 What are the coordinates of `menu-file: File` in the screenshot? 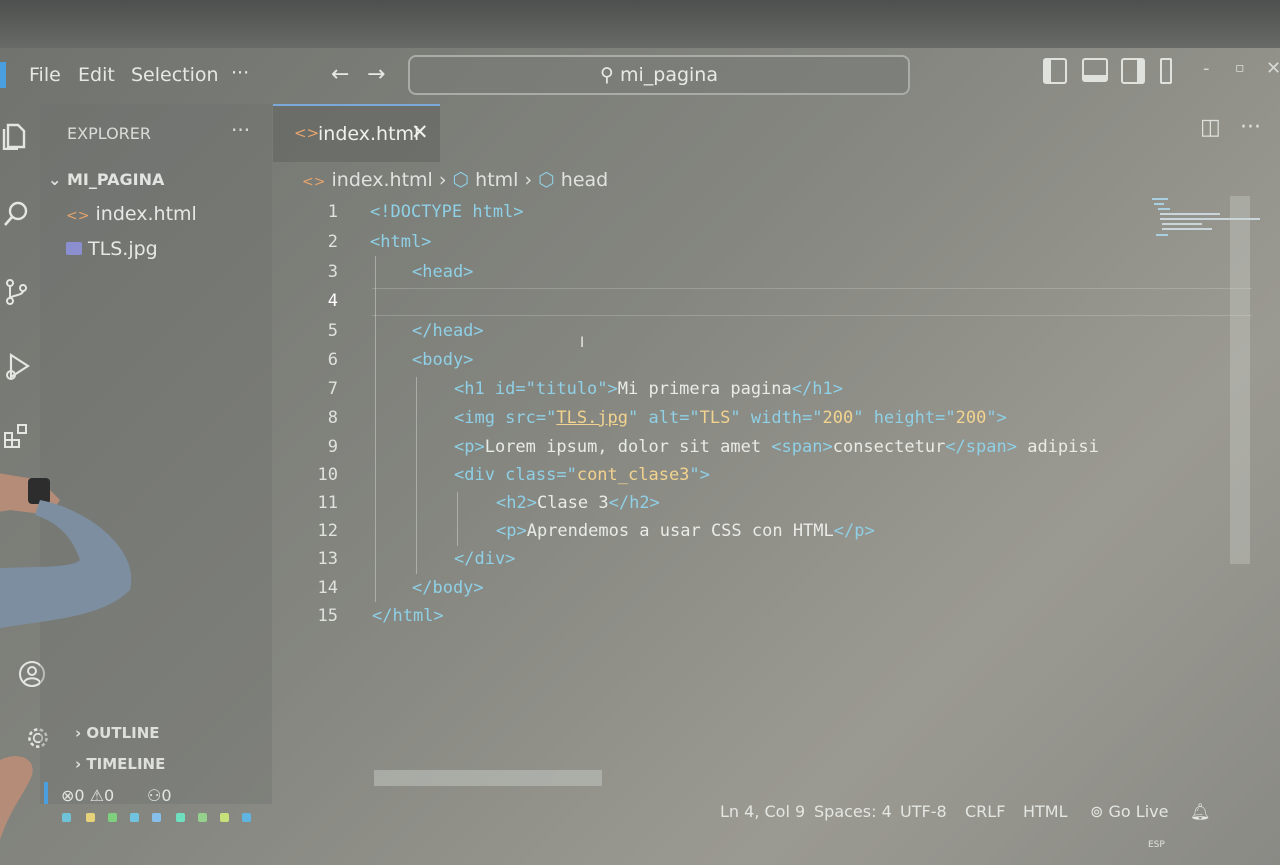 It's located at (45, 75).